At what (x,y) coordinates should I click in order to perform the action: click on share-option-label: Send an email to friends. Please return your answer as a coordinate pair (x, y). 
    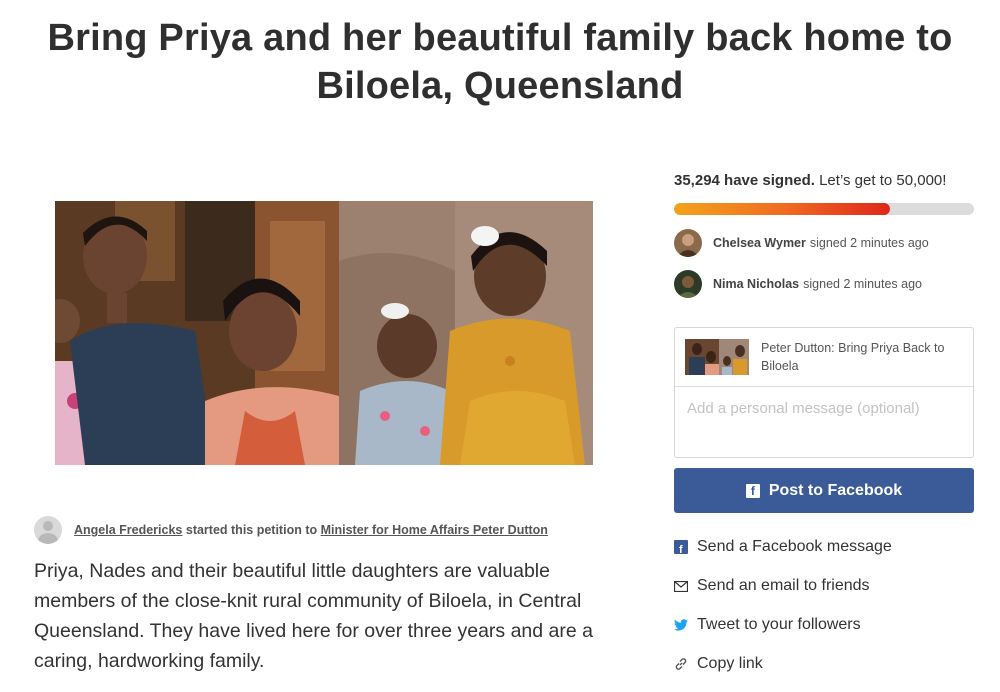
    Looking at the image, I should click on (783, 585).